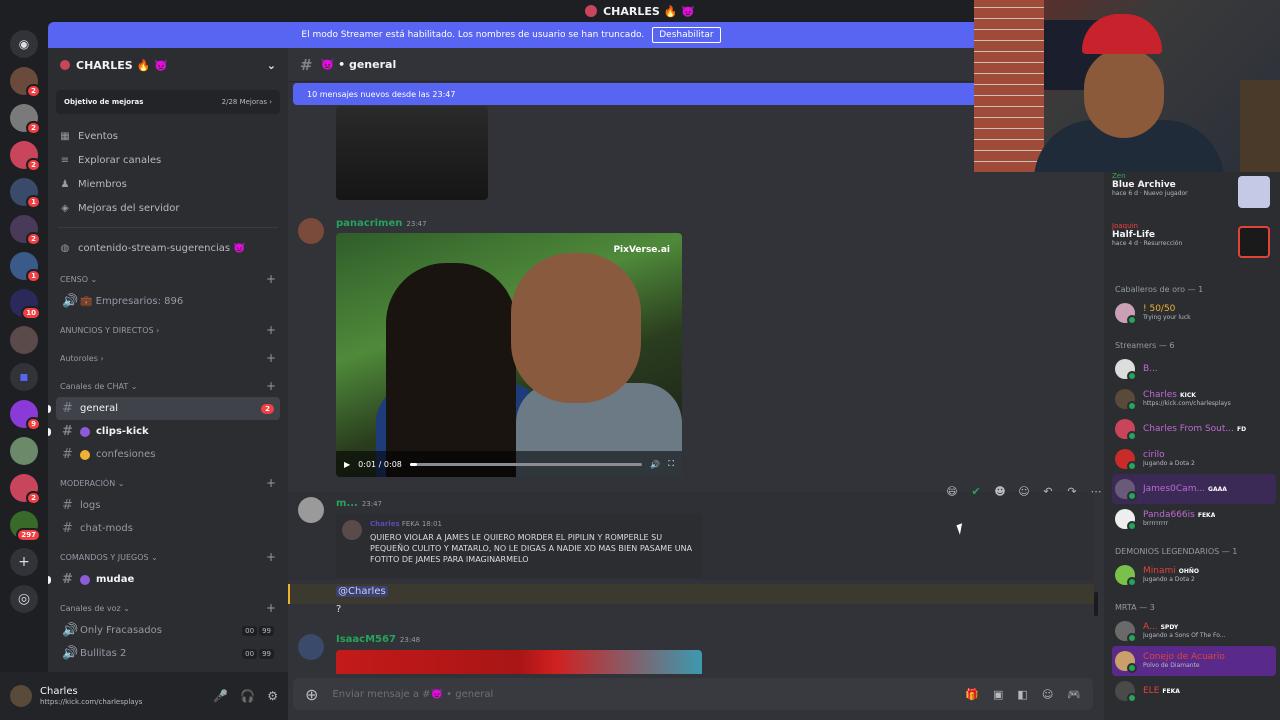 This screenshot has height=720, width=1280. What do you see at coordinates (311, 694) in the screenshot?
I see `add-attachment-icon: ⊕` at bounding box center [311, 694].